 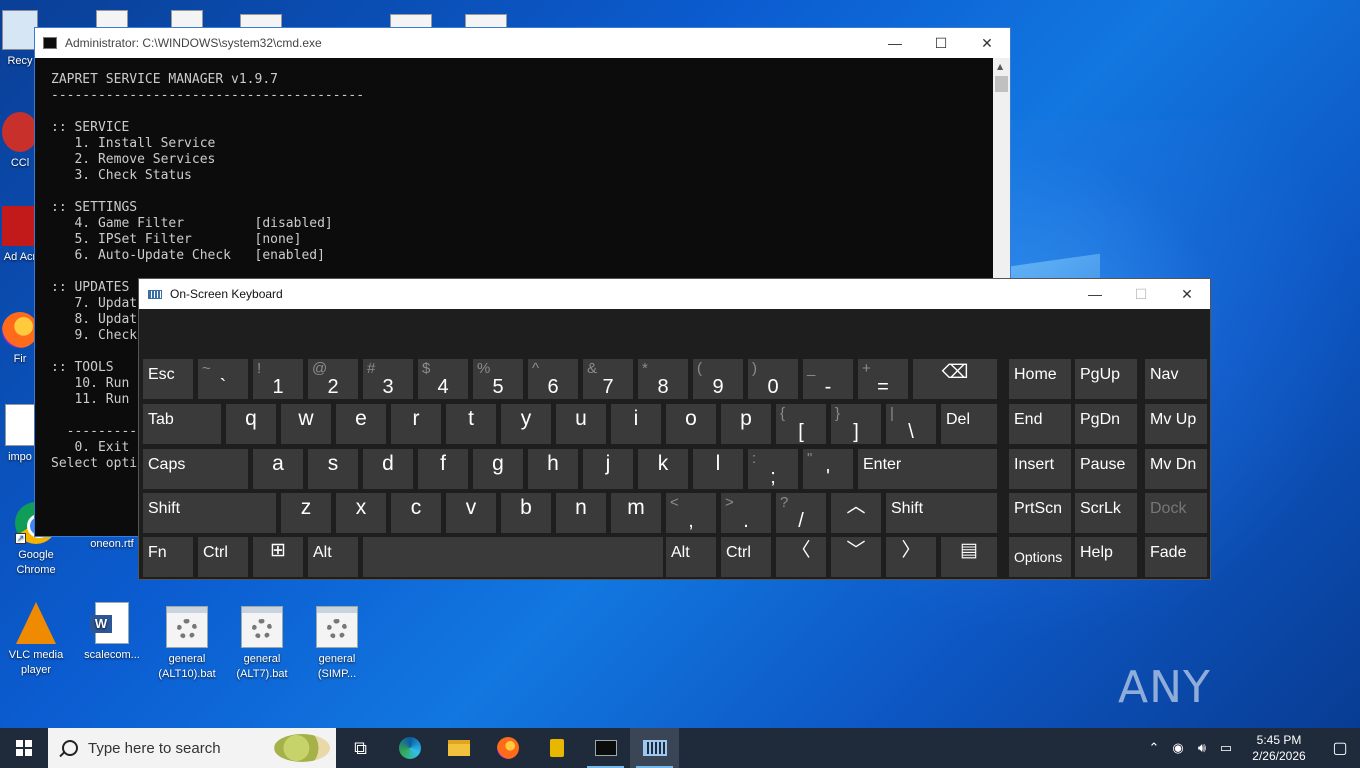 What do you see at coordinates (361, 424) in the screenshot?
I see `key-e: e` at bounding box center [361, 424].